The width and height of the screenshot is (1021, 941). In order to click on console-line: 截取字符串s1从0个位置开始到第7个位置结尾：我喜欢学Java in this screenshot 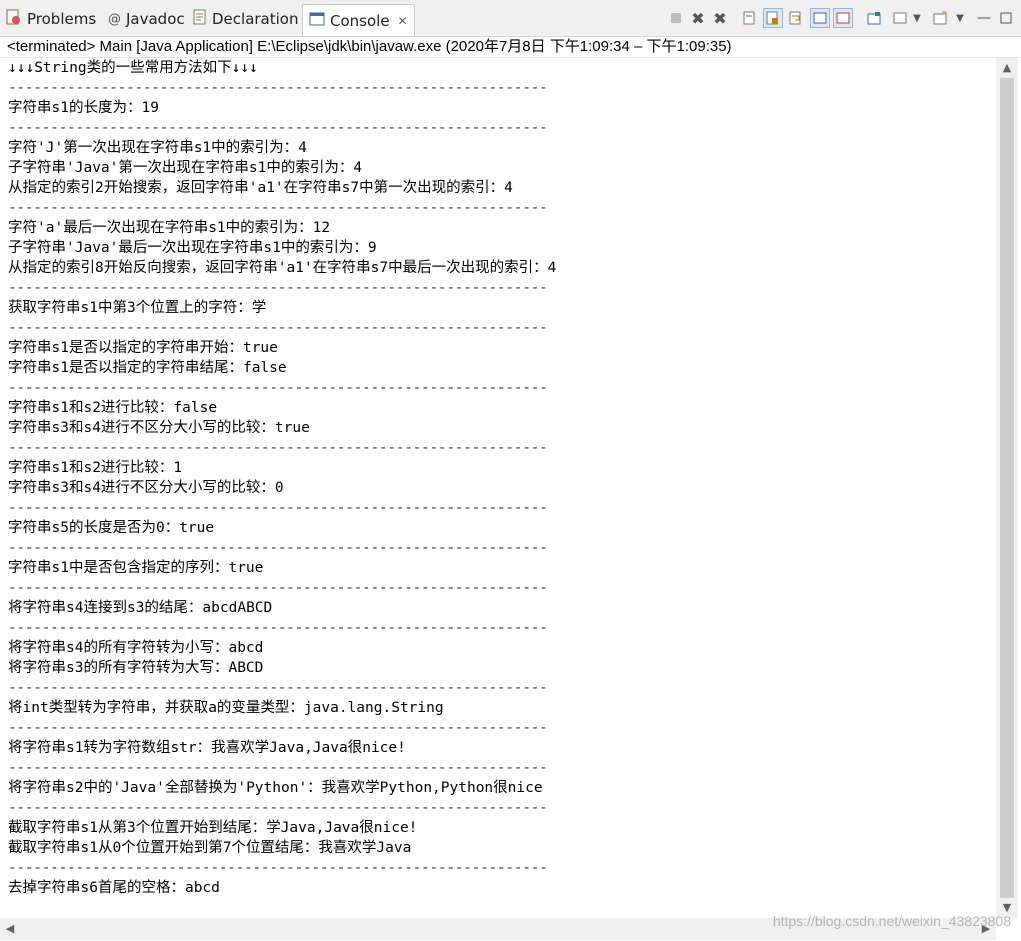, I will do `click(210, 848)`.